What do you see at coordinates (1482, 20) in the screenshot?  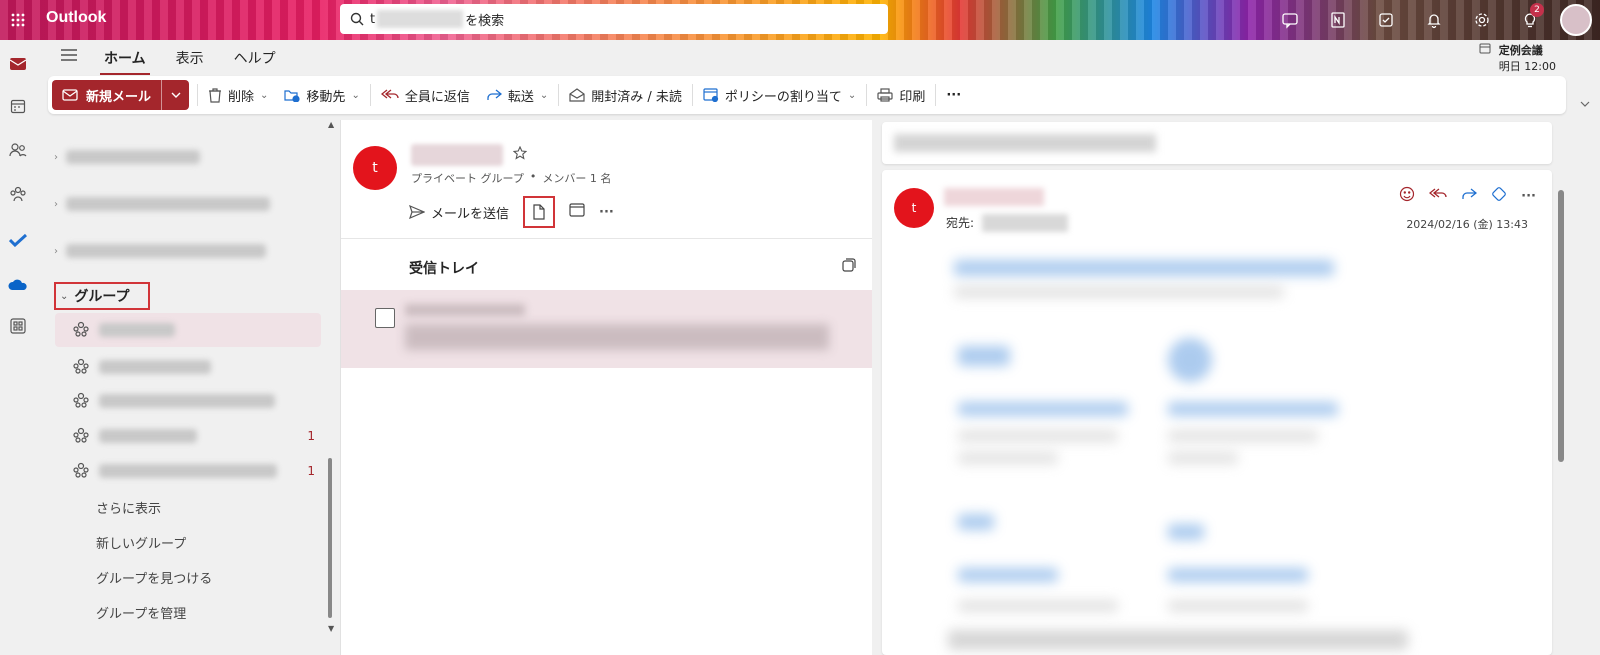 I see `gear-icon` at bounding box center [1482, 20].